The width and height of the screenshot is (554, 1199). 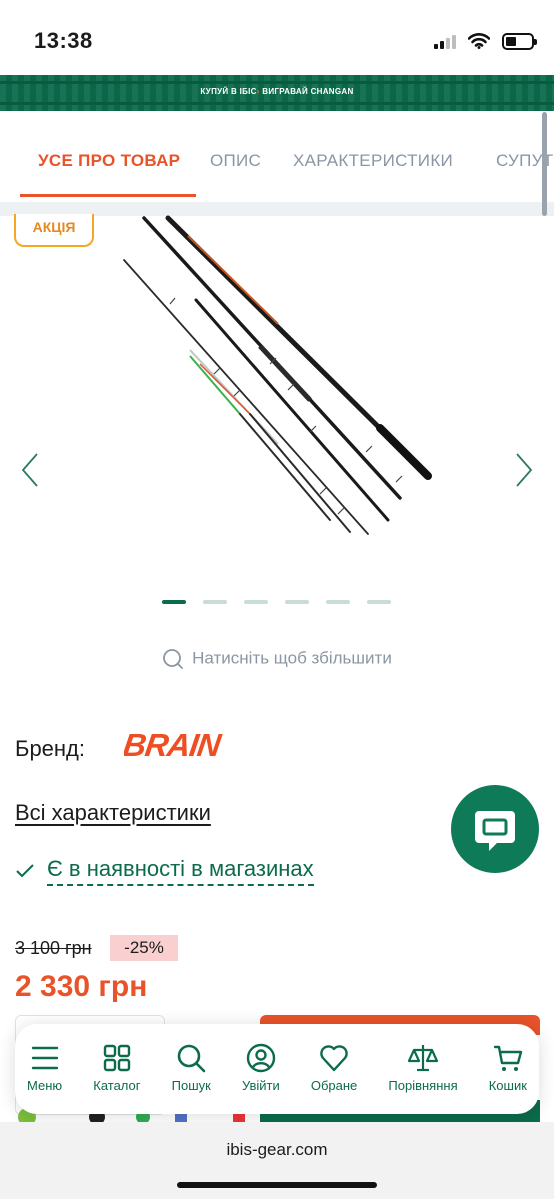 I want to click on current-price: 2 330 грн, so click(x=81, y=986).